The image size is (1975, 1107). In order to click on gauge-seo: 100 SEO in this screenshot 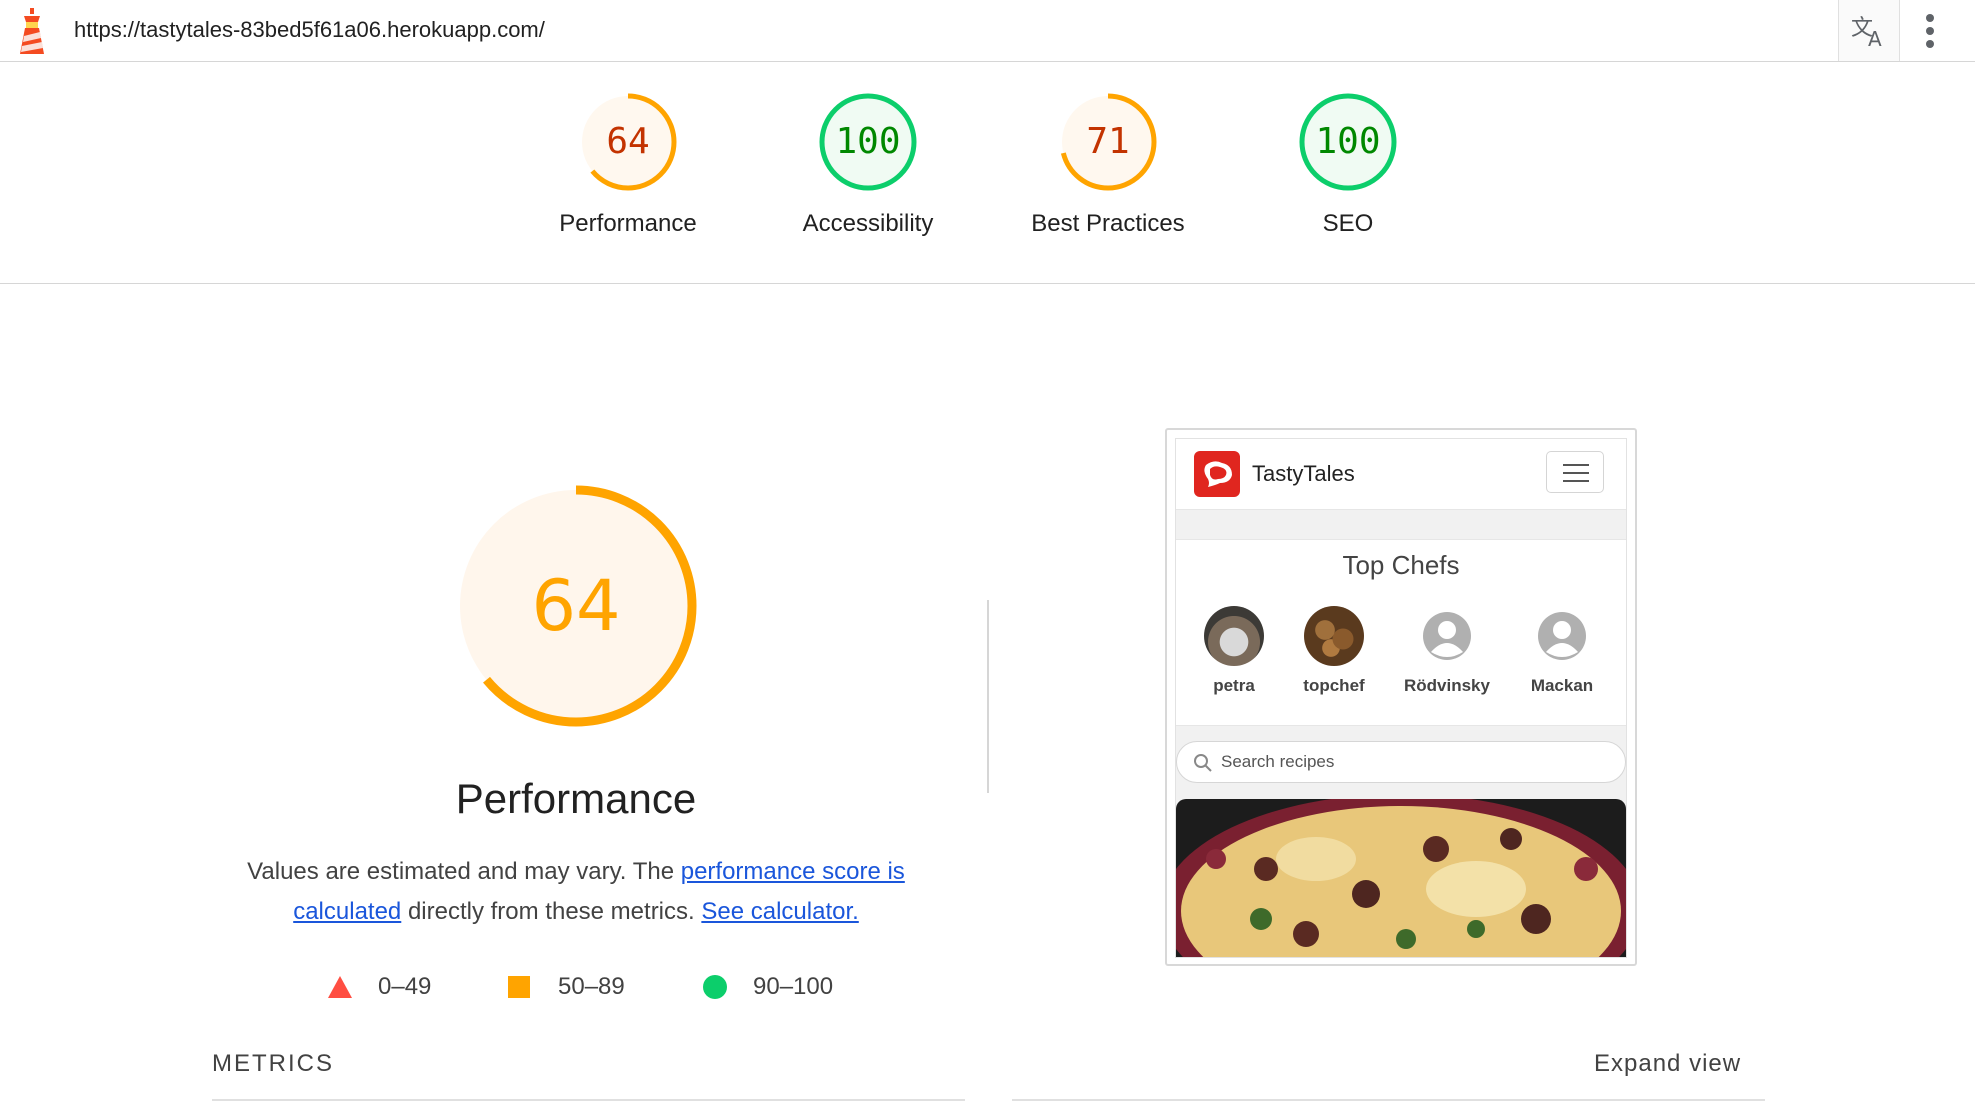, I will do `click(1348, 165)`.